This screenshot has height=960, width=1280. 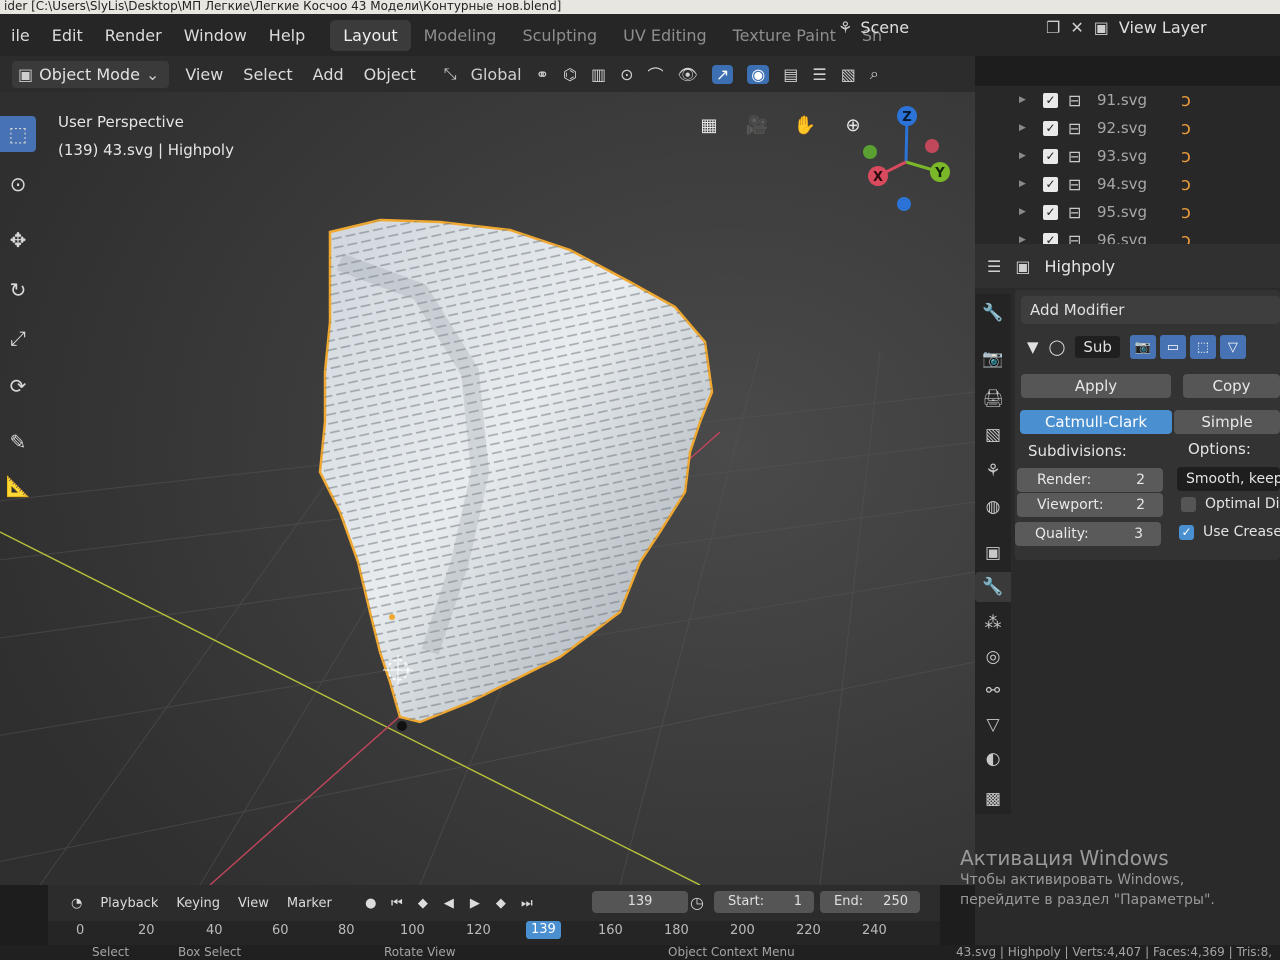 I want to click on play-icon: ▶, so click(x=475, y=903).